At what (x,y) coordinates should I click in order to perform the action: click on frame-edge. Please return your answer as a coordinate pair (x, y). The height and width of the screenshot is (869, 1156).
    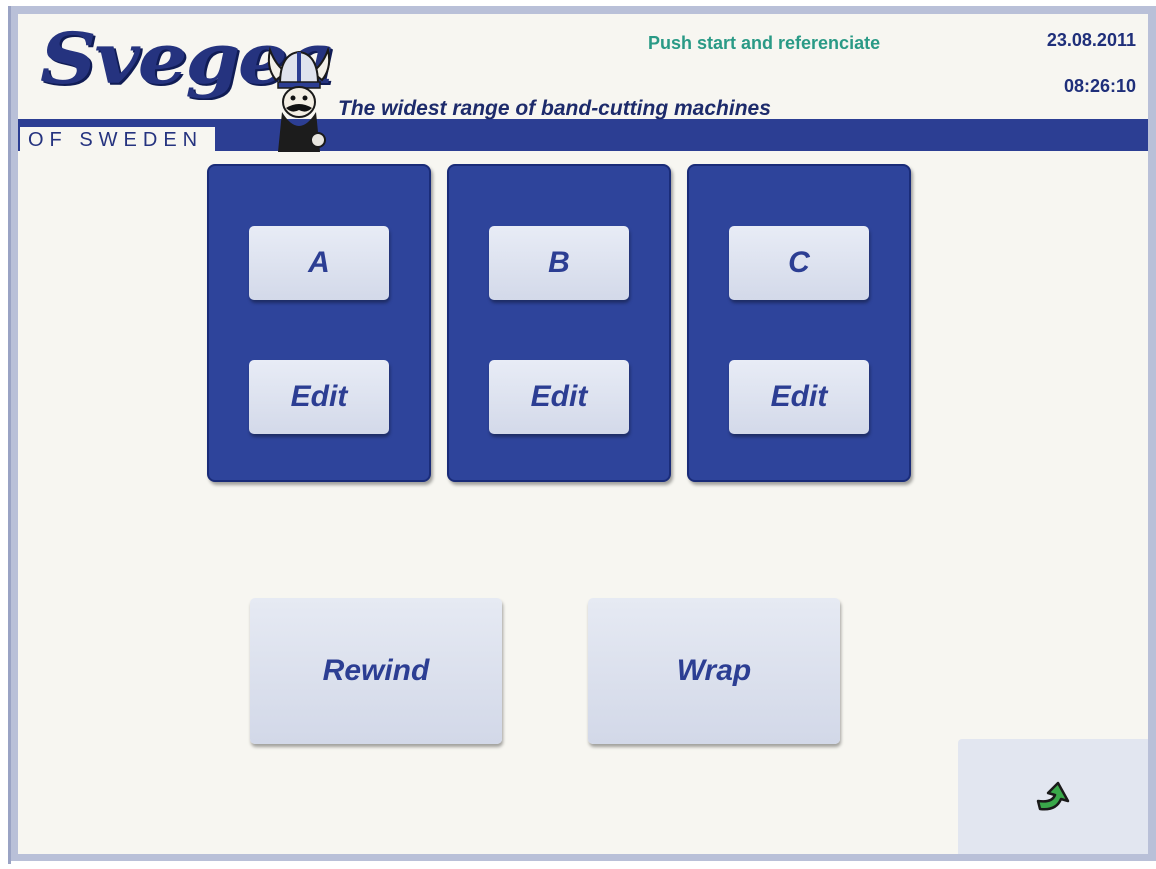
    Looking at the image, I should click on (9, 435).